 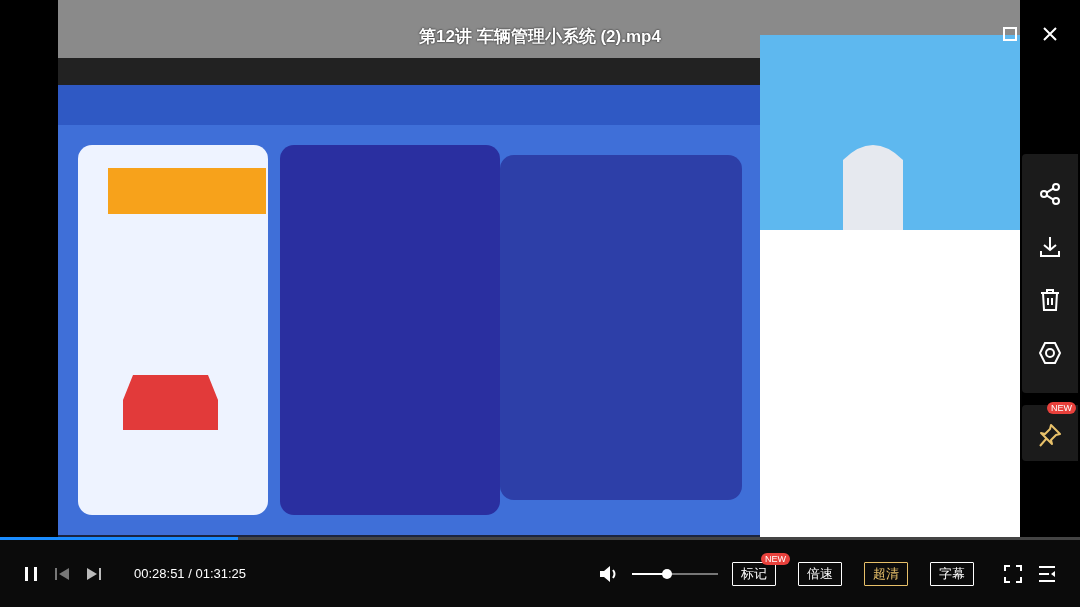 What do you see at coordinates (886, 573) in the screenshot?
I see `option-button: 超清` at bounding box center [886, 573].